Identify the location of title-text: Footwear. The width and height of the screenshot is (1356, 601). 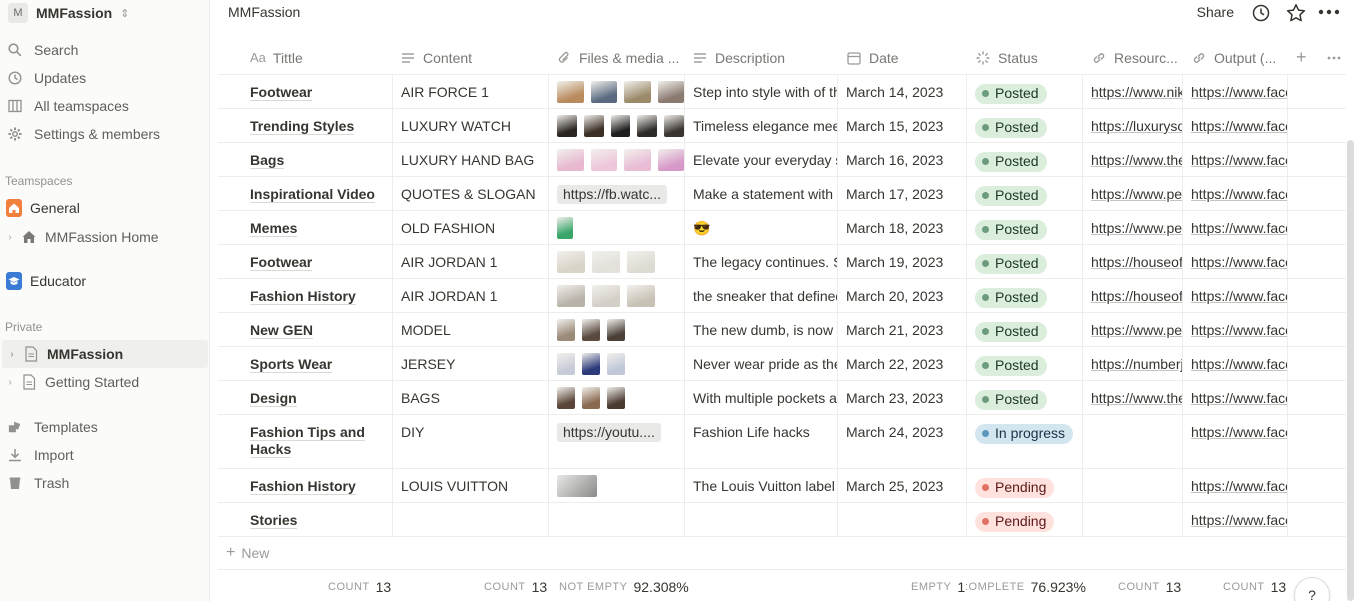
(281, 92).